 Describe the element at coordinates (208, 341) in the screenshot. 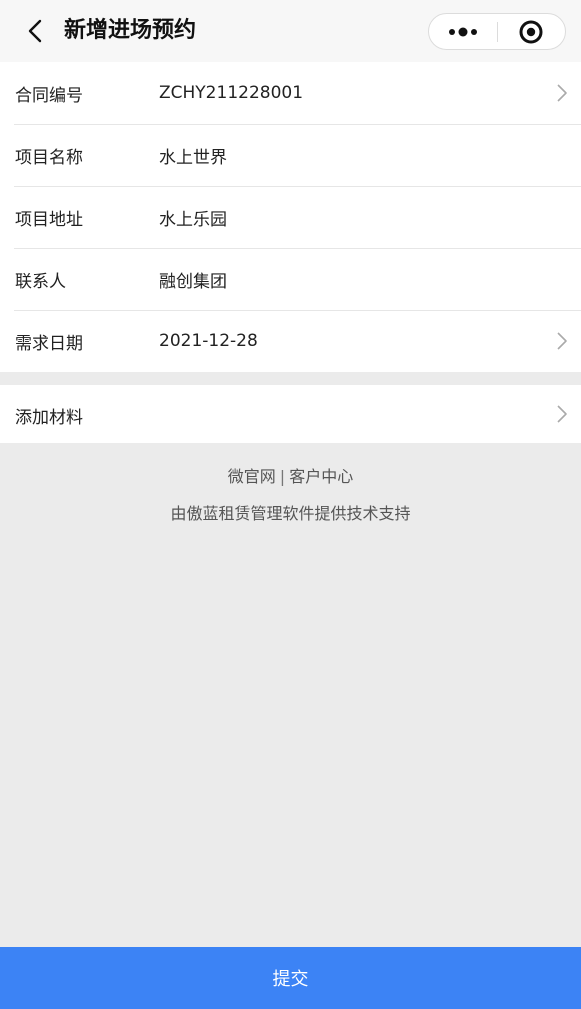

I see `required-date-value: 2021-12-28` at that location.